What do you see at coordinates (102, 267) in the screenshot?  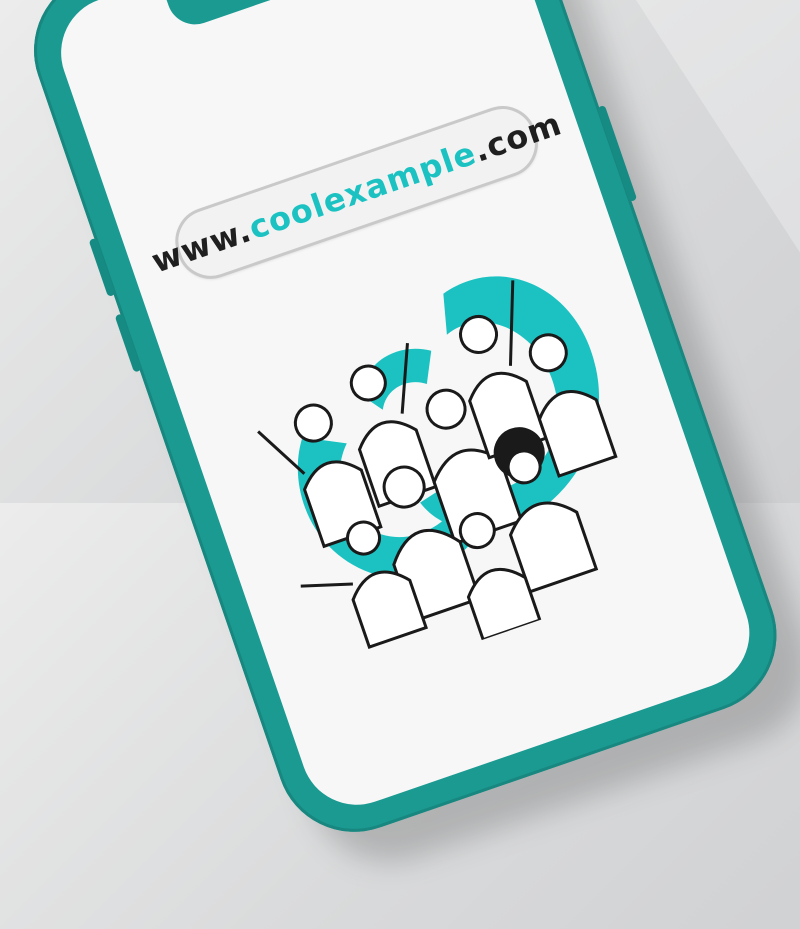 I see `volume-up-button` at bounding box center [102, 267].